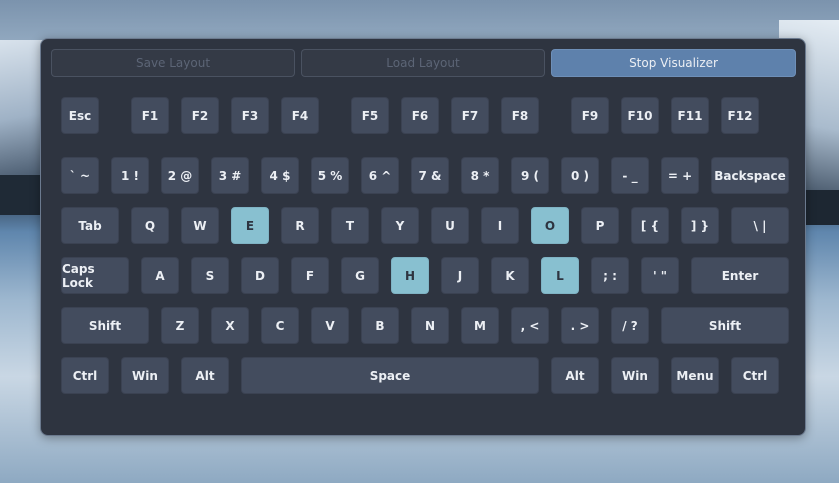  I want to click on key-d: D, so click(260, 275).